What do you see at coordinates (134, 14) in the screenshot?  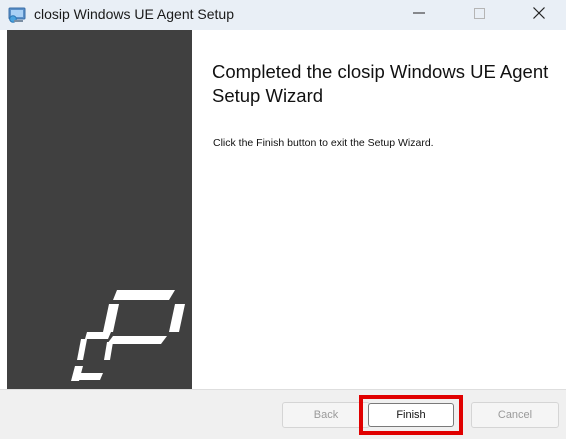 I see `window-title: closip Windows UE Agent Setup` at bounding box center [134, 14].